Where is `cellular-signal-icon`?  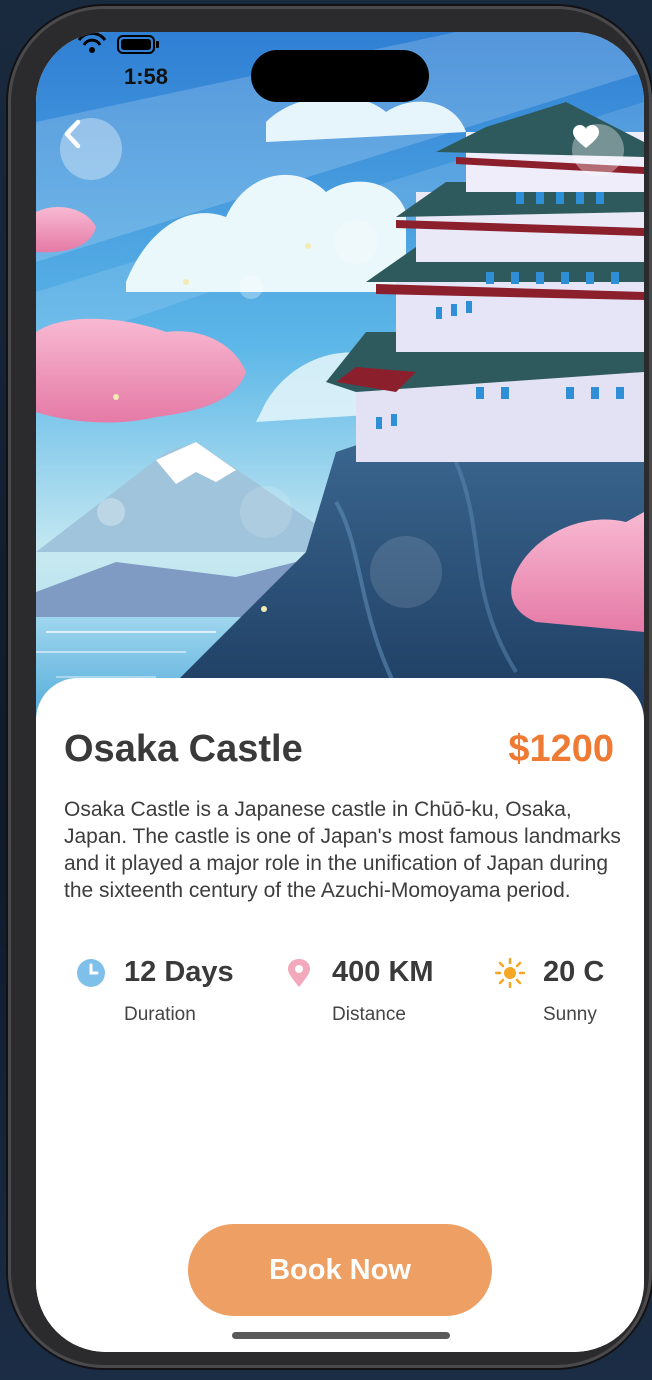
cellular-signal-icon is located at coordinates (49, 46).